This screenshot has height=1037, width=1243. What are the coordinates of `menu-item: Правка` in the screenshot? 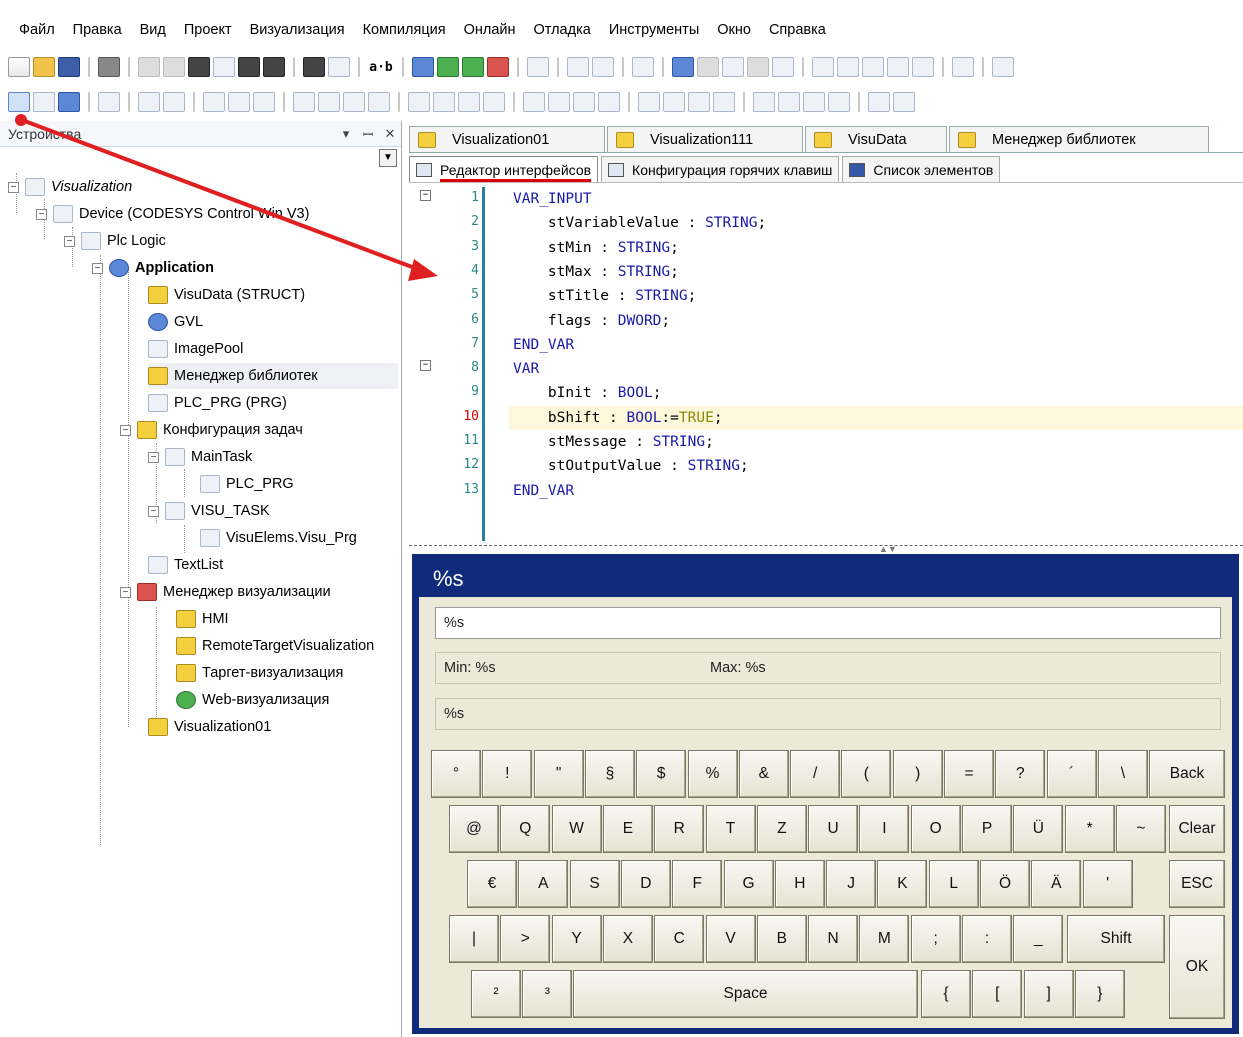 It's located at (97, 30).